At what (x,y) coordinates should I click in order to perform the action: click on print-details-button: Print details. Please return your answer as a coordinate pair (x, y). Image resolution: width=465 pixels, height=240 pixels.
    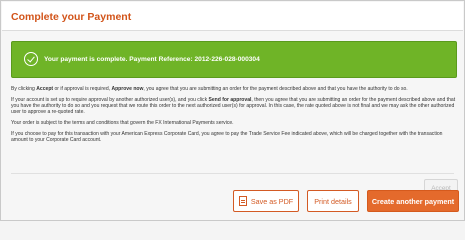
    Looking at the image, I should click on (333, 201).